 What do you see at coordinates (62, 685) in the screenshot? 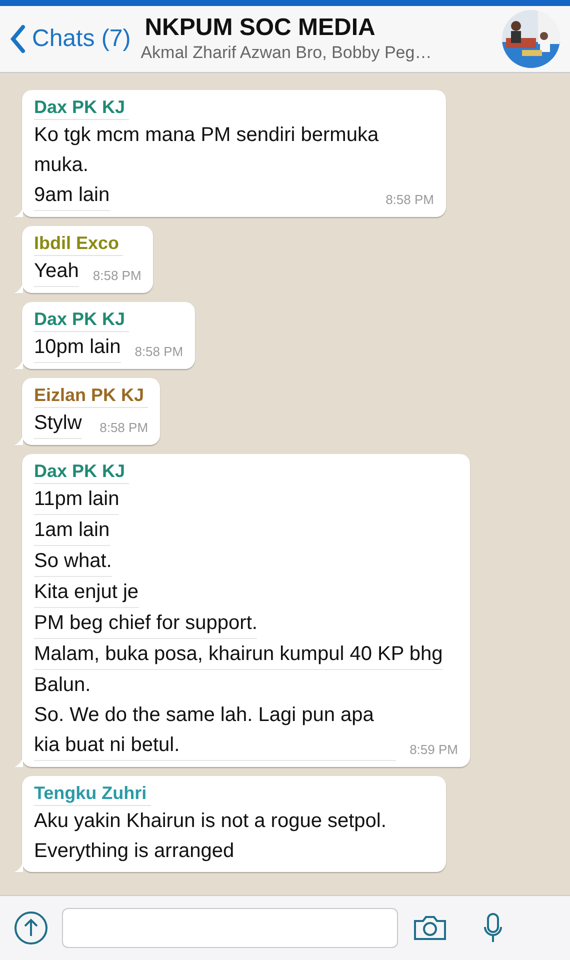
I see `message-text: Balun.` at bounding box center [62, 685].